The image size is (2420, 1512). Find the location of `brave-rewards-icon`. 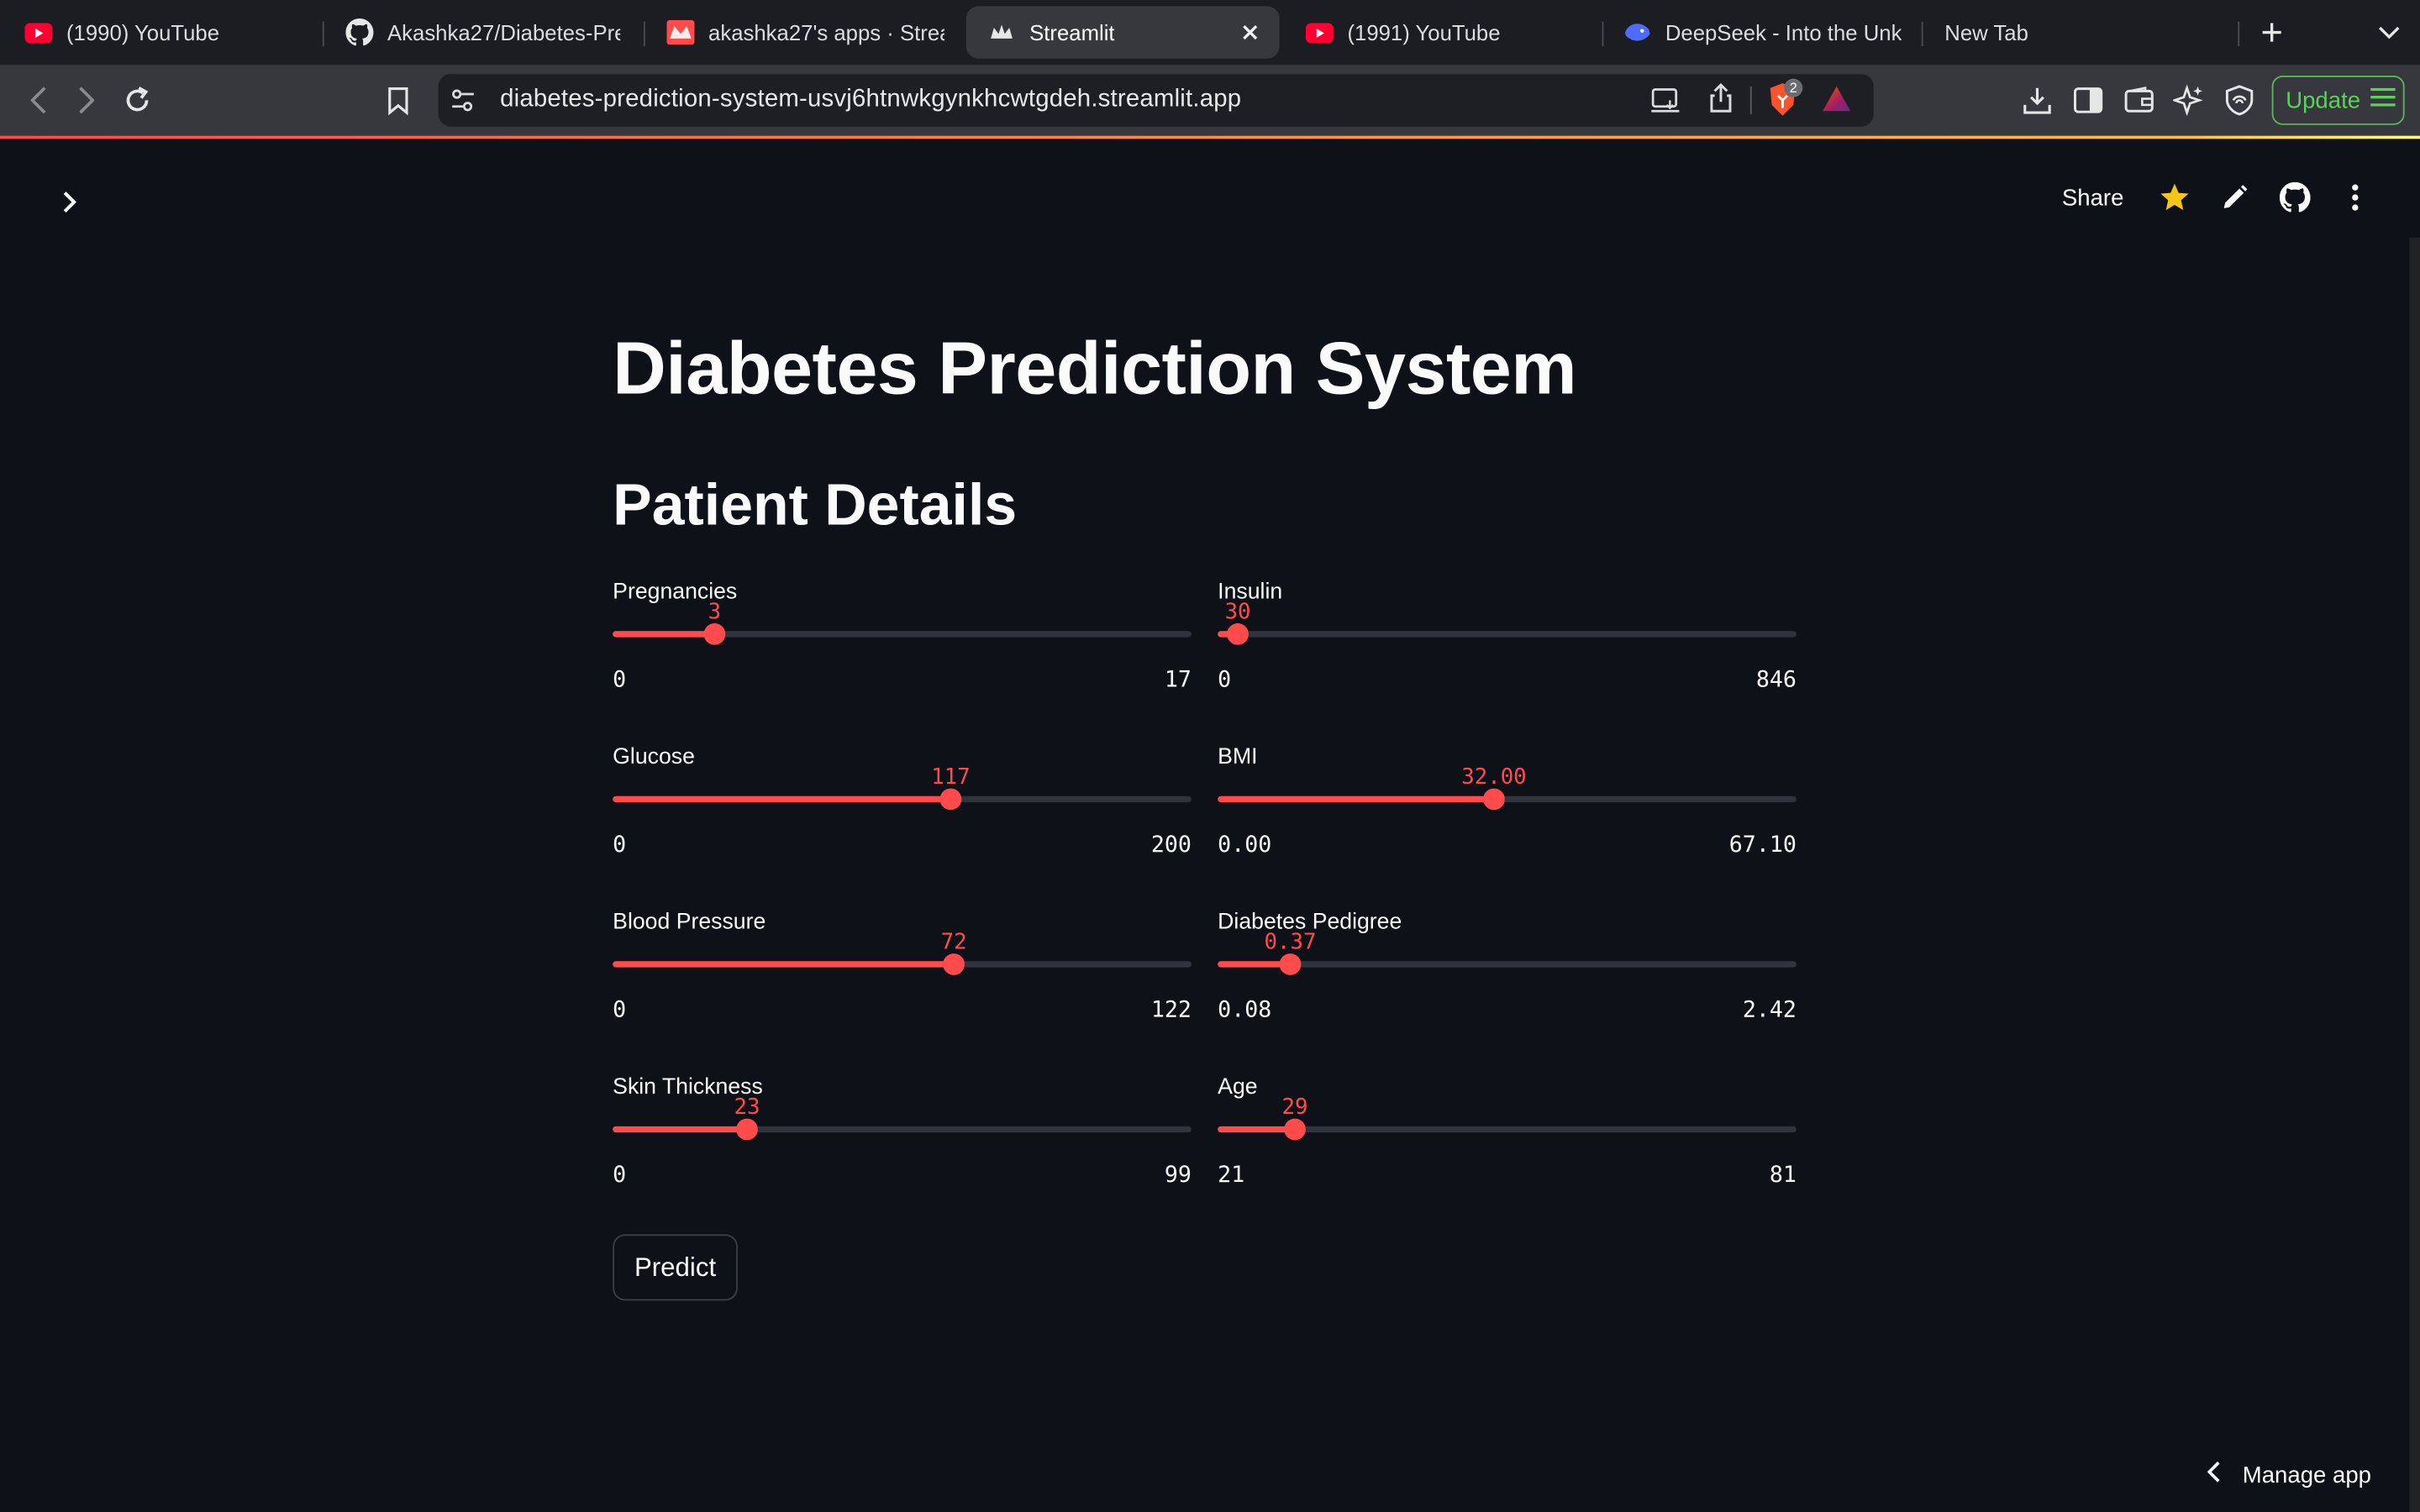

brave-rewards-icon is located at coordinates (1836, 102).